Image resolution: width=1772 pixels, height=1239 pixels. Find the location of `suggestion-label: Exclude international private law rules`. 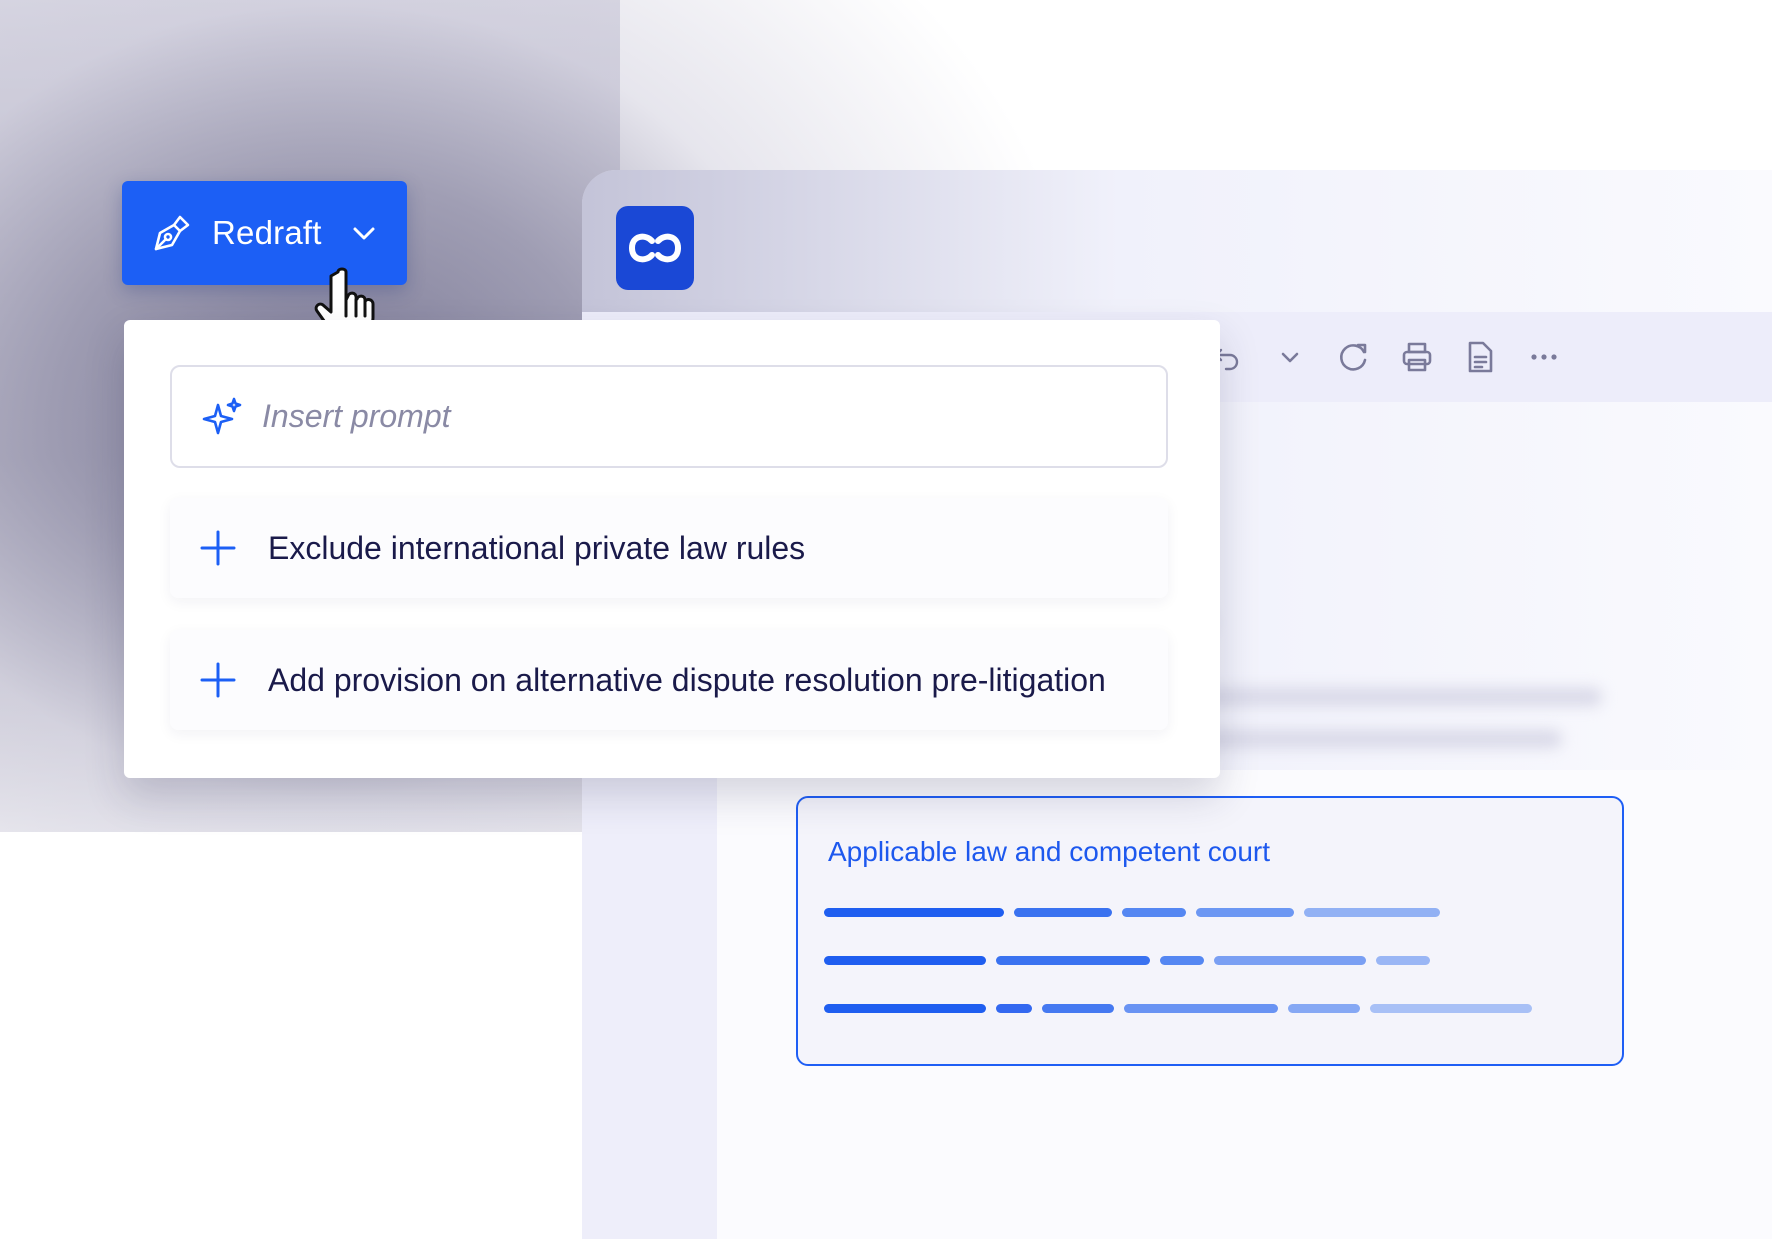

suggestion-label: Exclude international private law rules is located at coordinates (537, 547).